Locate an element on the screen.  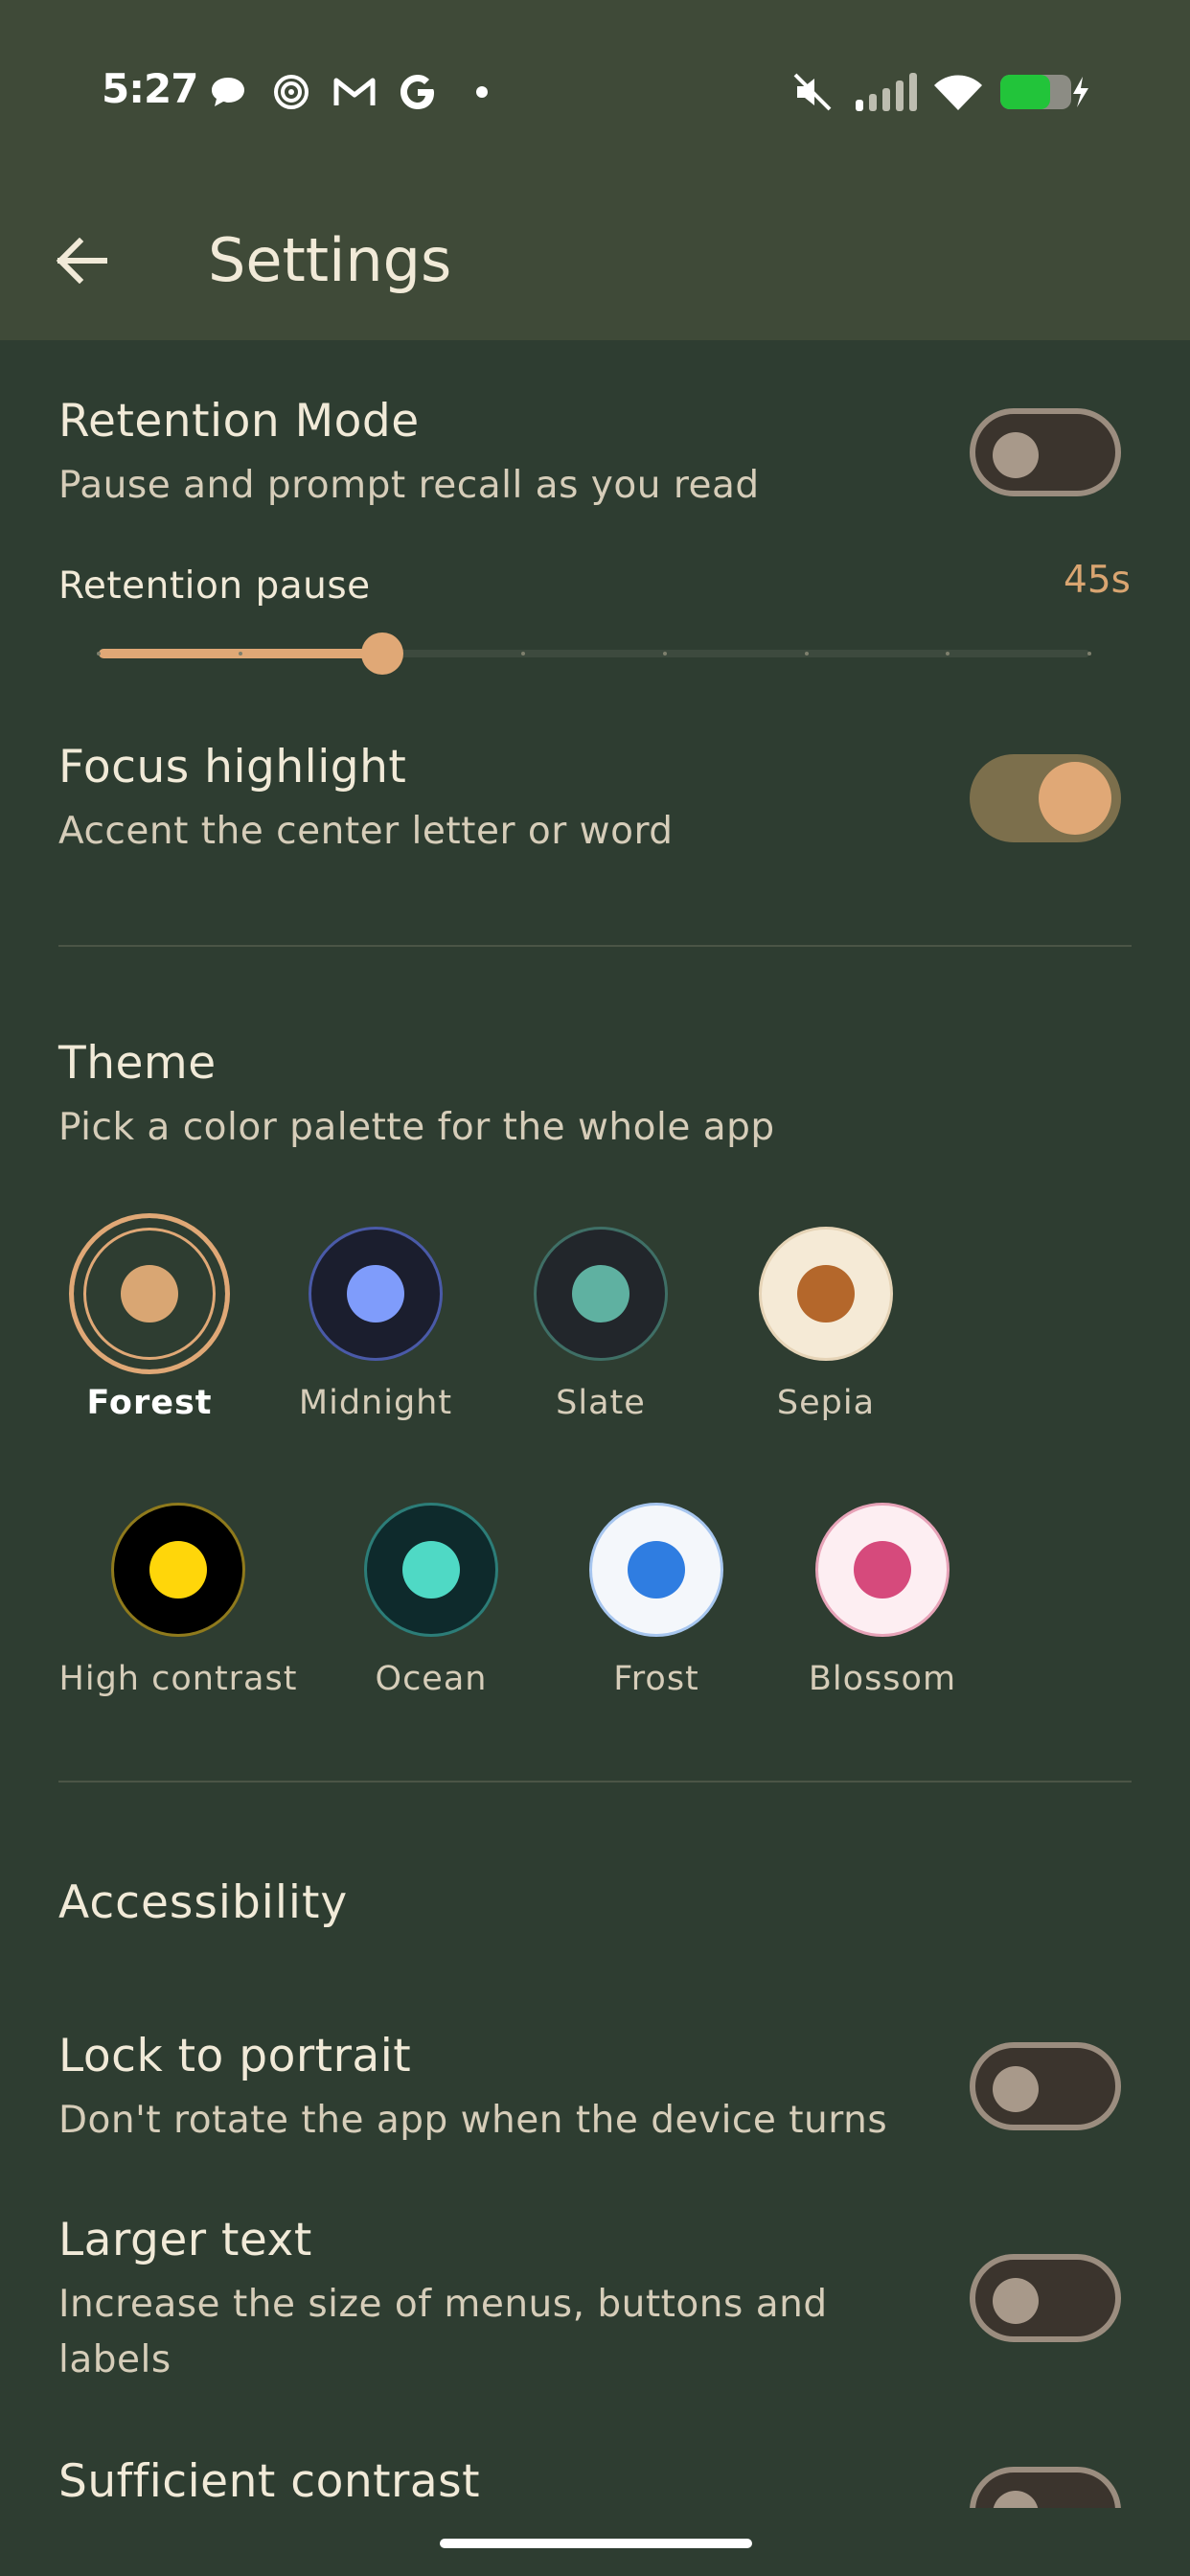
larger-text-switch is located at coordinates (1045, 2298).